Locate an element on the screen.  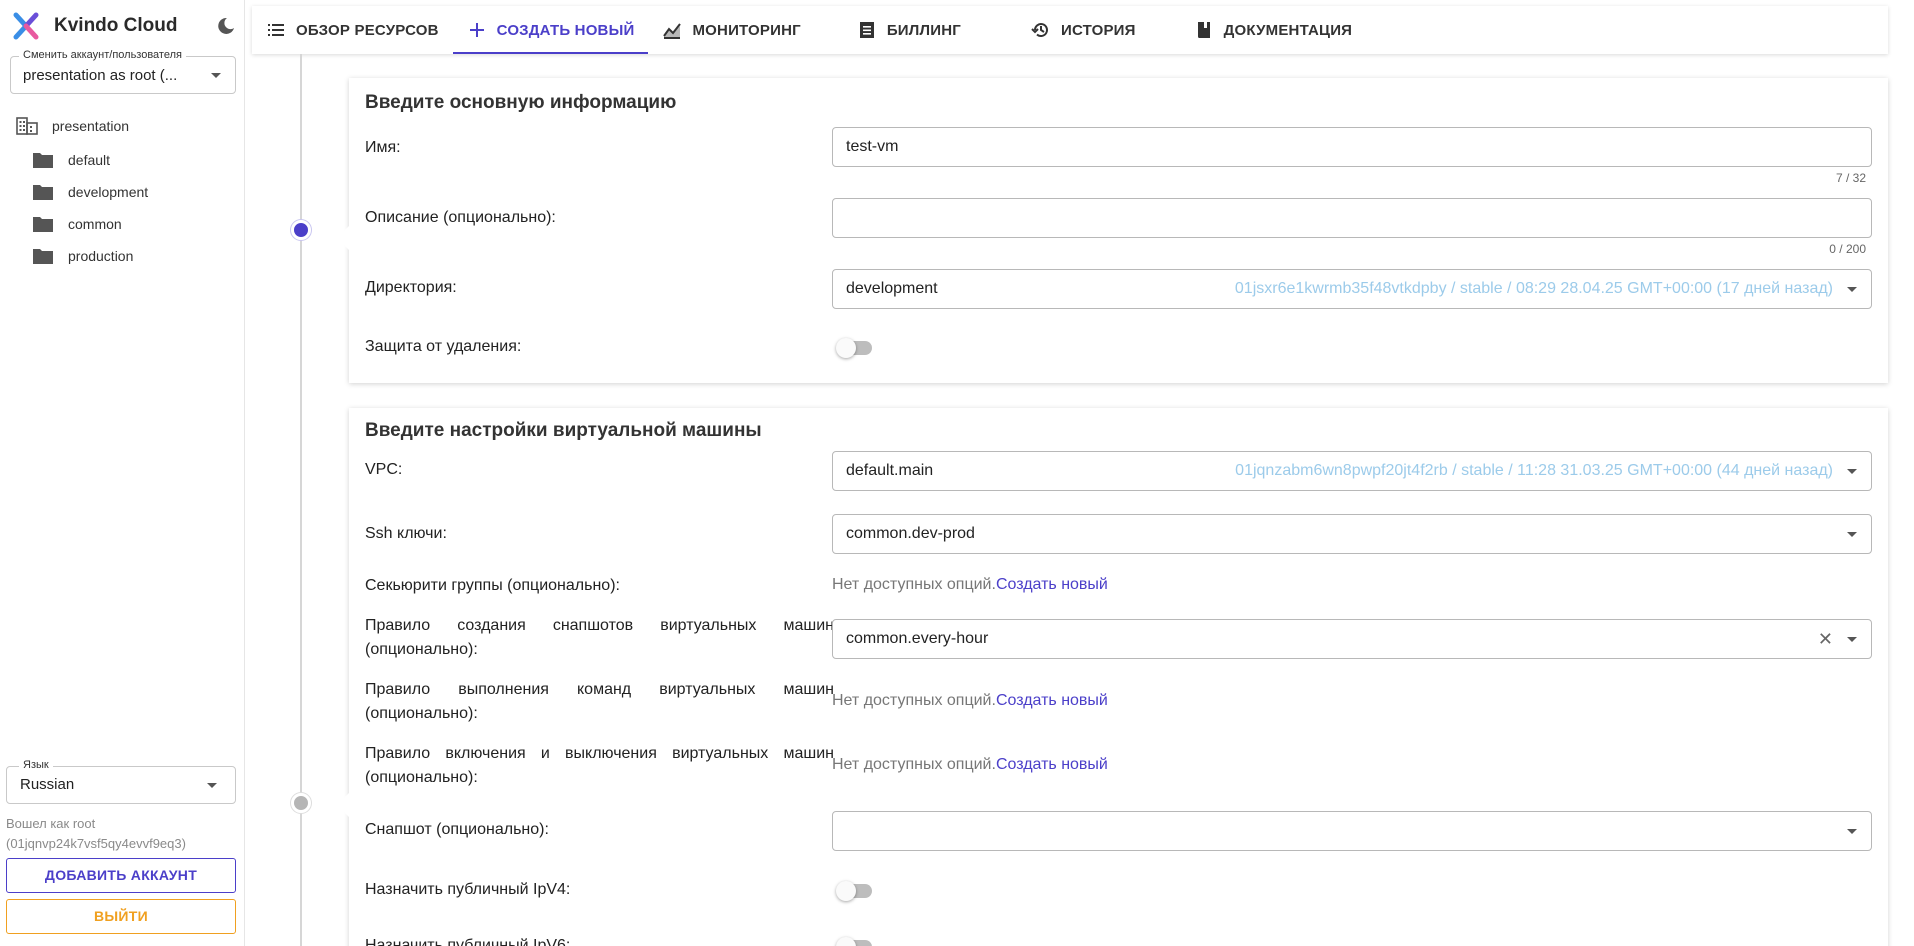
description-counter: 0 / 200 is located at coordinates (1847, 249).